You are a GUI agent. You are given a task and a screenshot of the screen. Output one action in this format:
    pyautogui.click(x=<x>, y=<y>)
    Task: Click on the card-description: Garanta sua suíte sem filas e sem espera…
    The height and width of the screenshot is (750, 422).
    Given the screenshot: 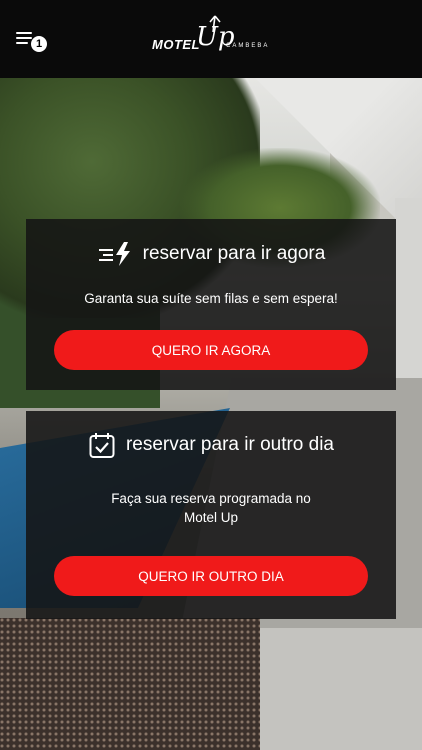 What is the action you would take?
    pyautogui.click(x=211, y=298)
    